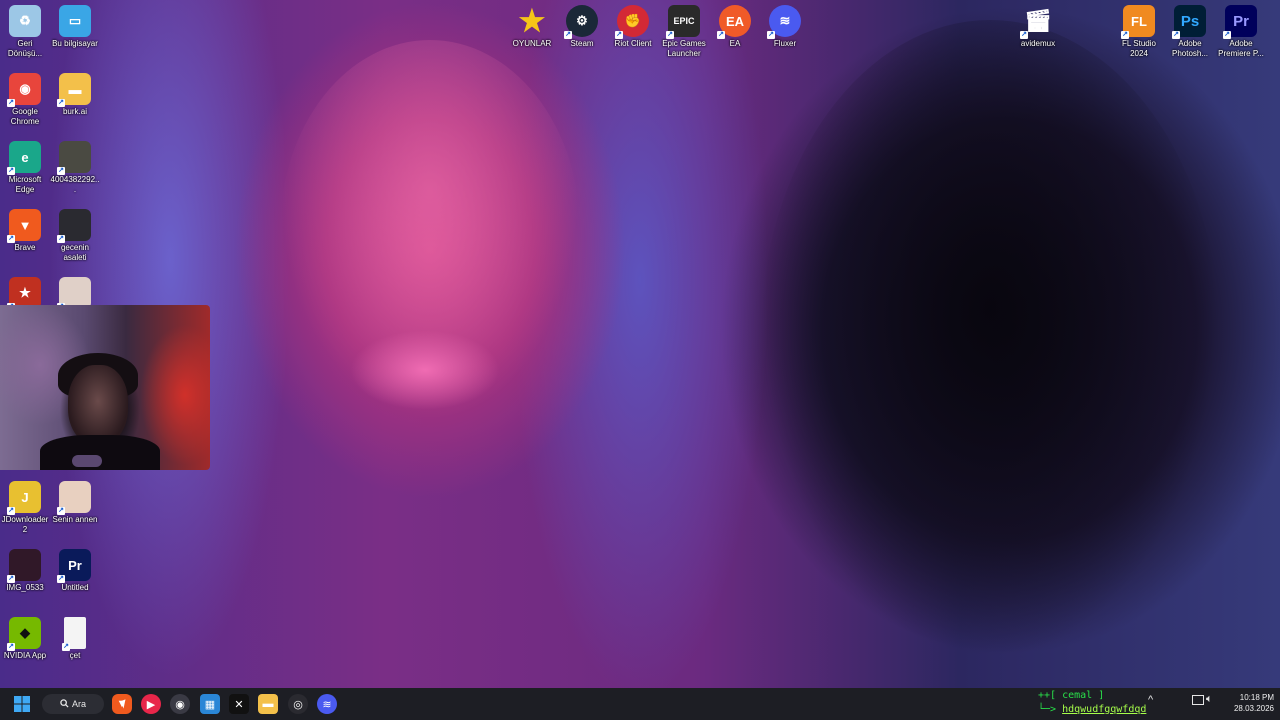 The height and width of the screenshot is (720, 1280). I want to click on premiere-icon: Pr ↗, so click(1240, 22).